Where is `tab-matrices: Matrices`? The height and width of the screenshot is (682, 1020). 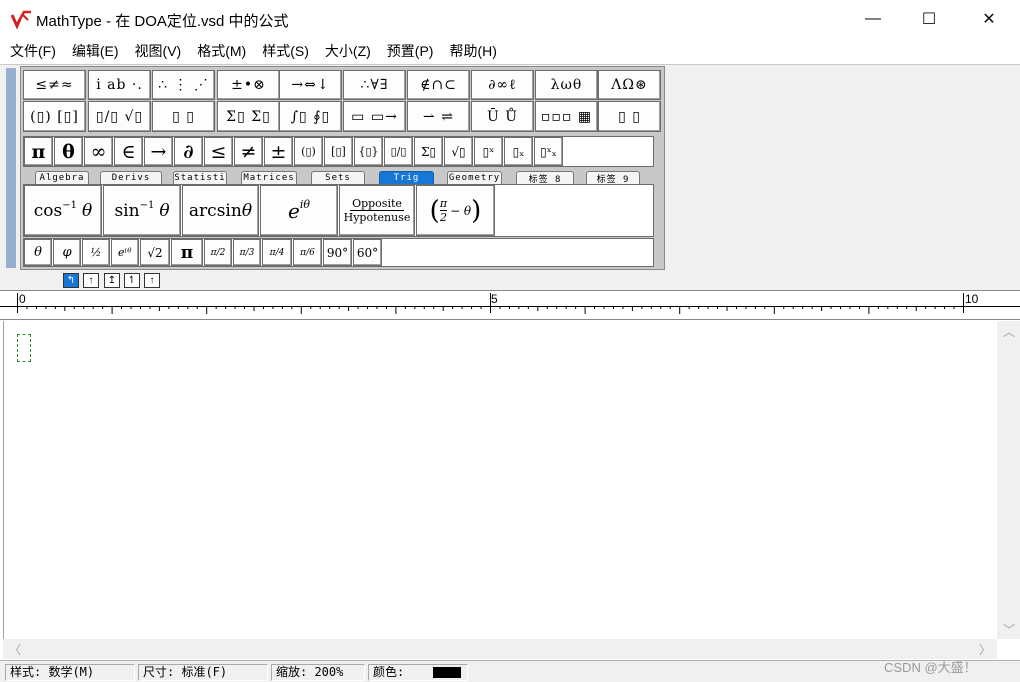 tab-matrices: Matrices is located at coordinates (269, 177).